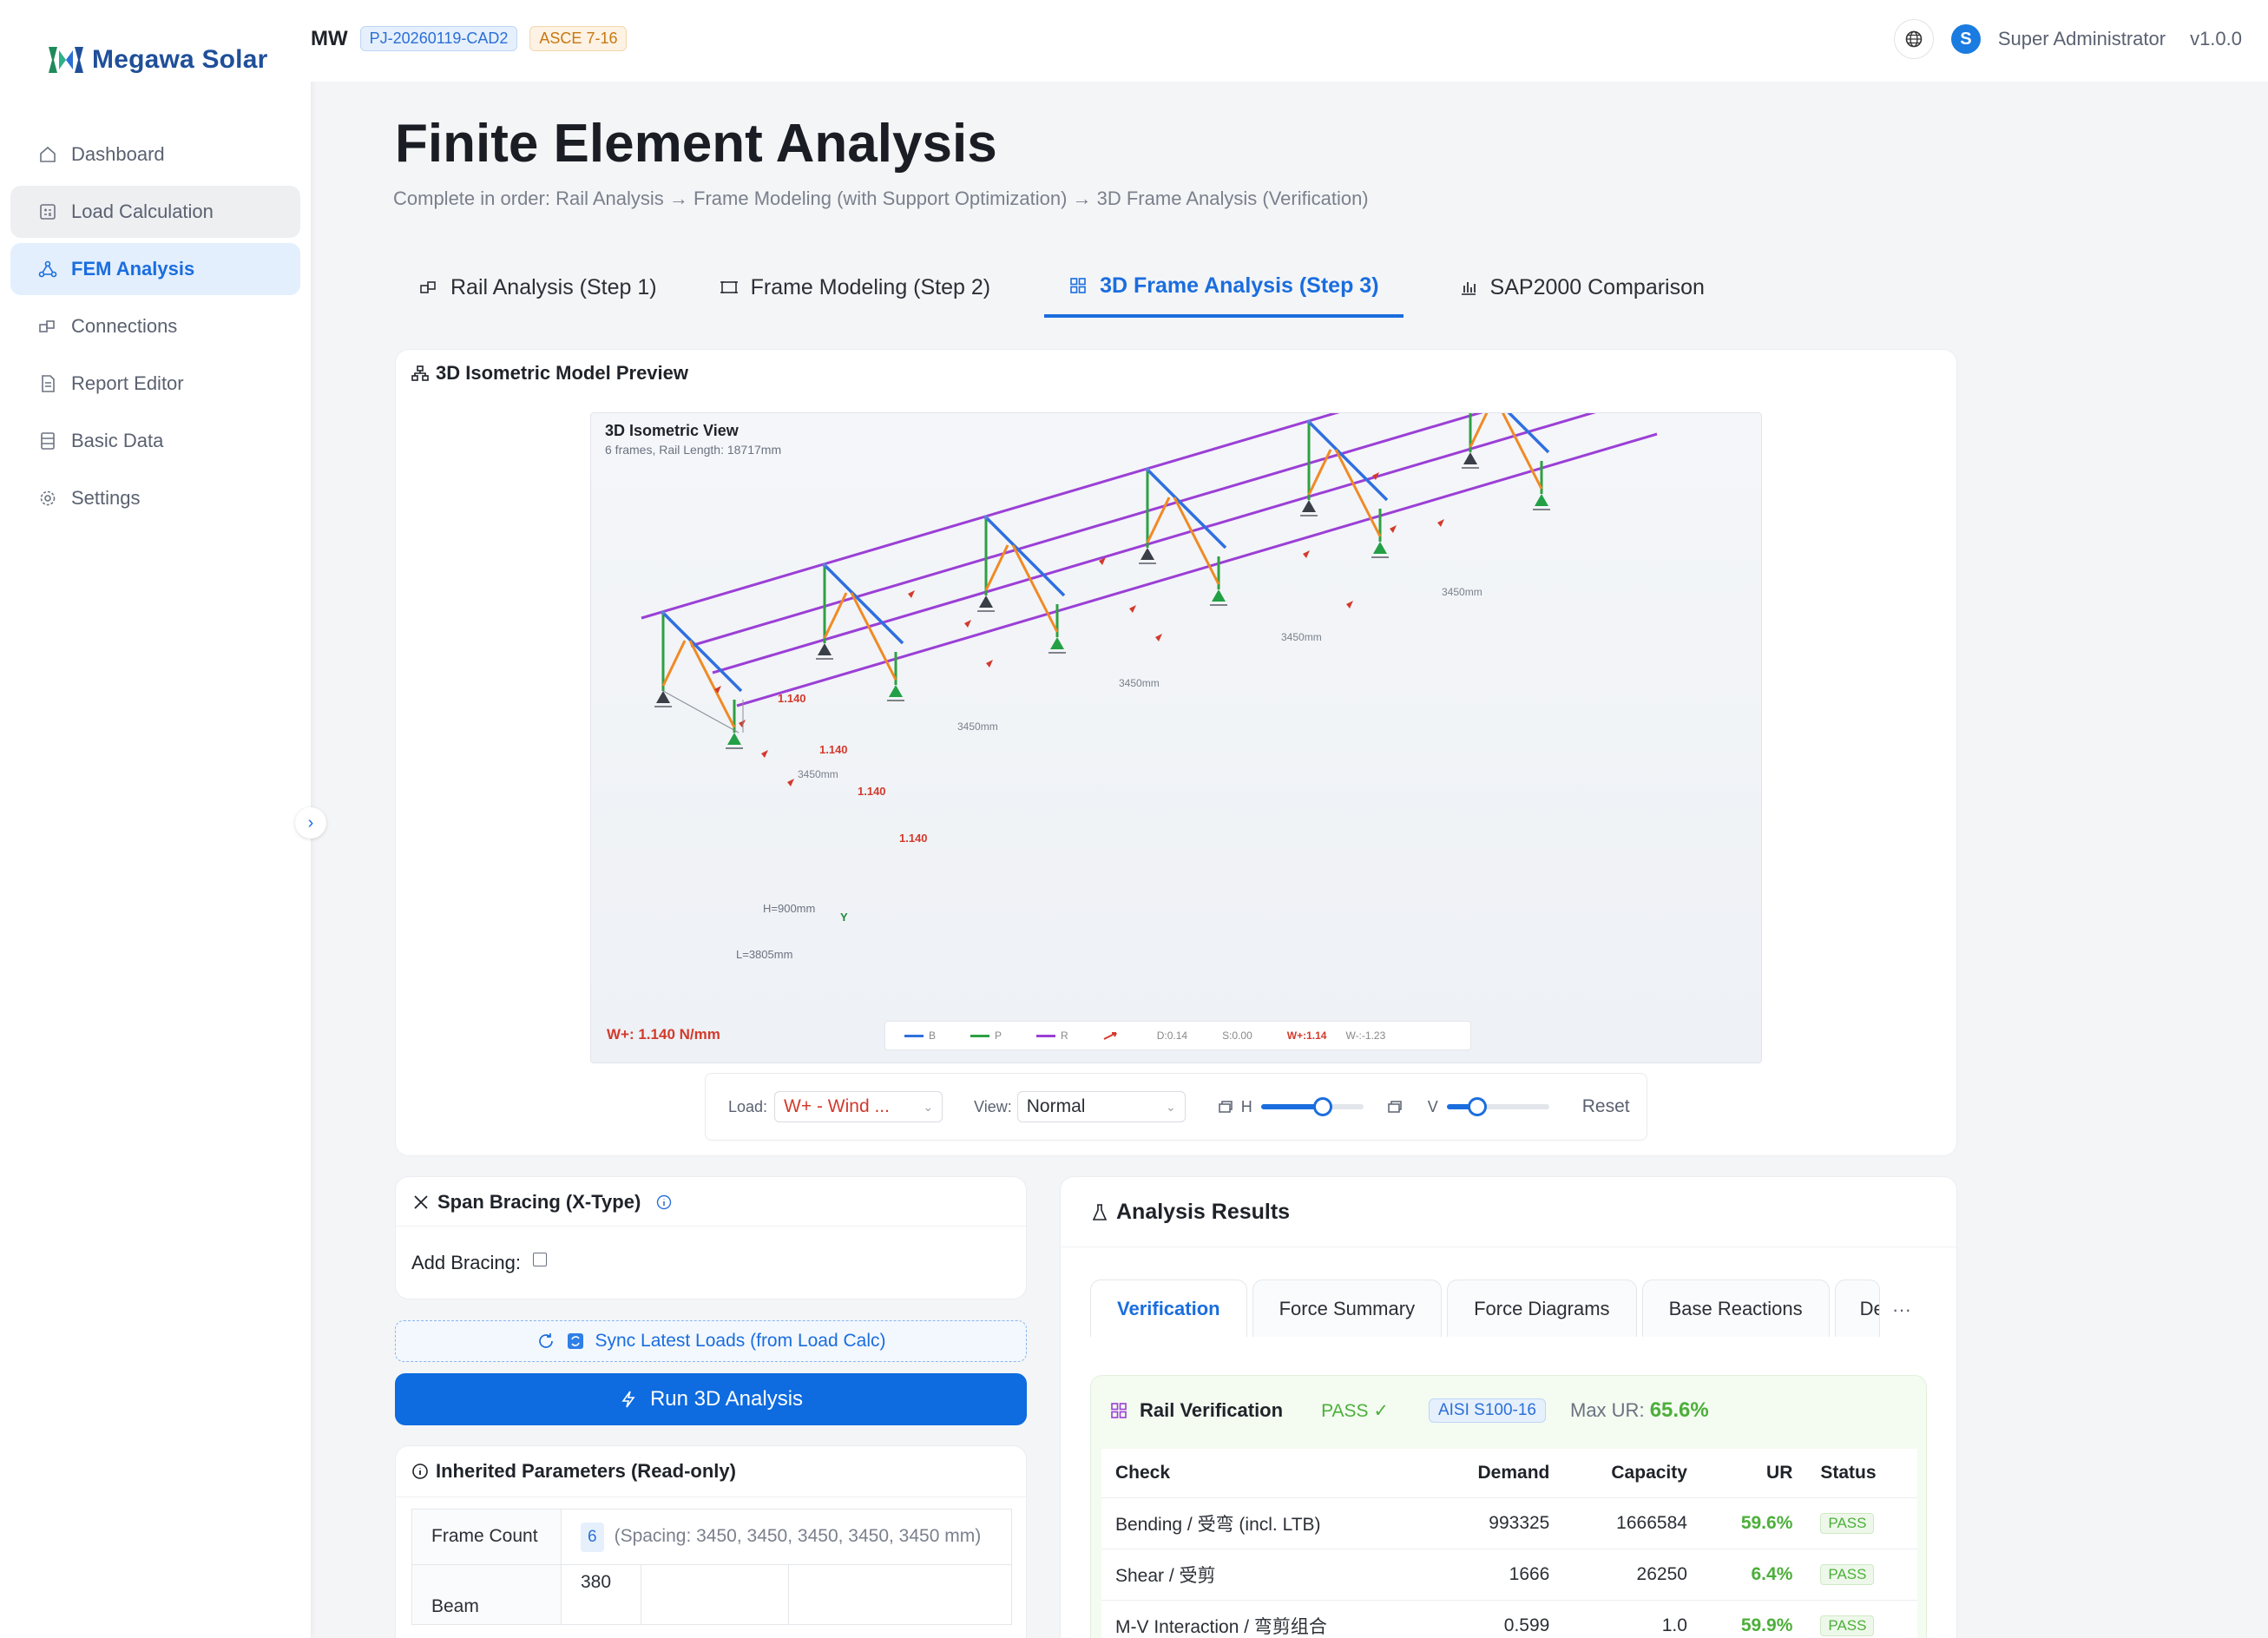  I want to click on rotate-horizontal-icon, so click(1226, 1107).